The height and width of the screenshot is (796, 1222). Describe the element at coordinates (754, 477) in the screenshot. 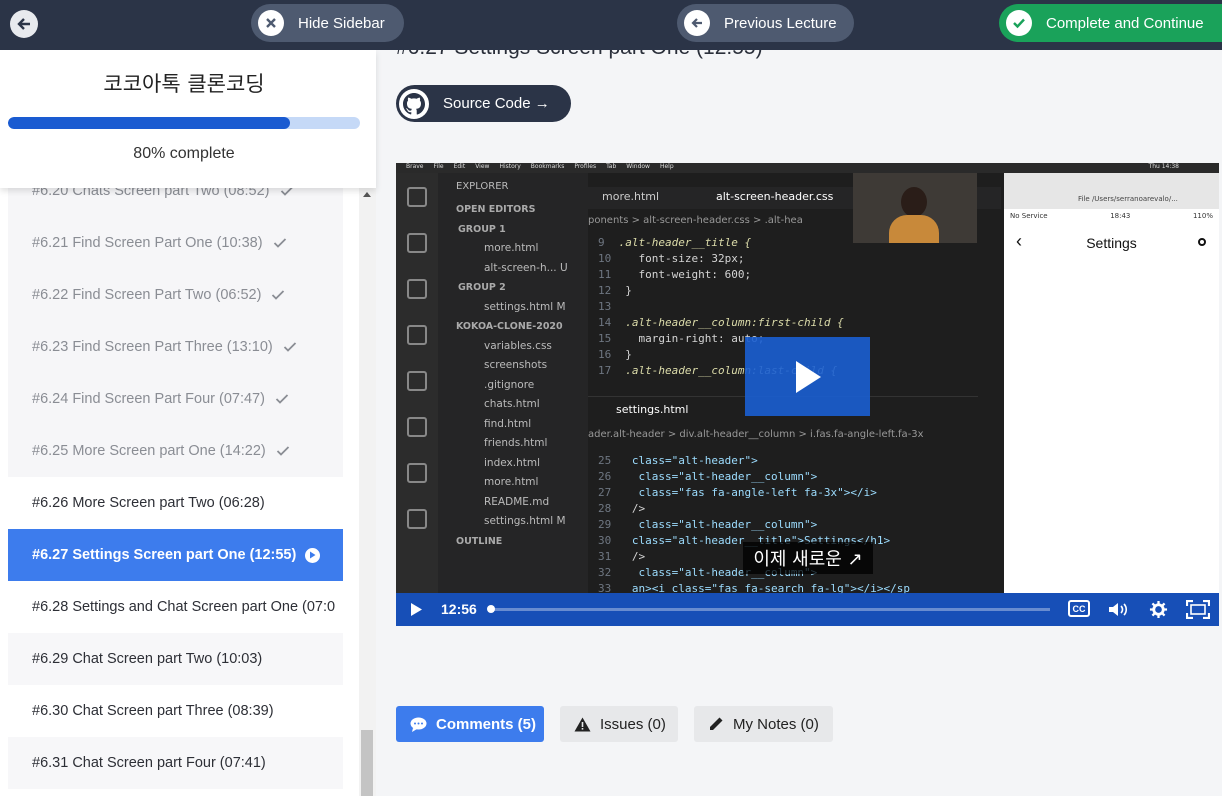

I see `code-line: 26 class="alt-header__column">` at that location.